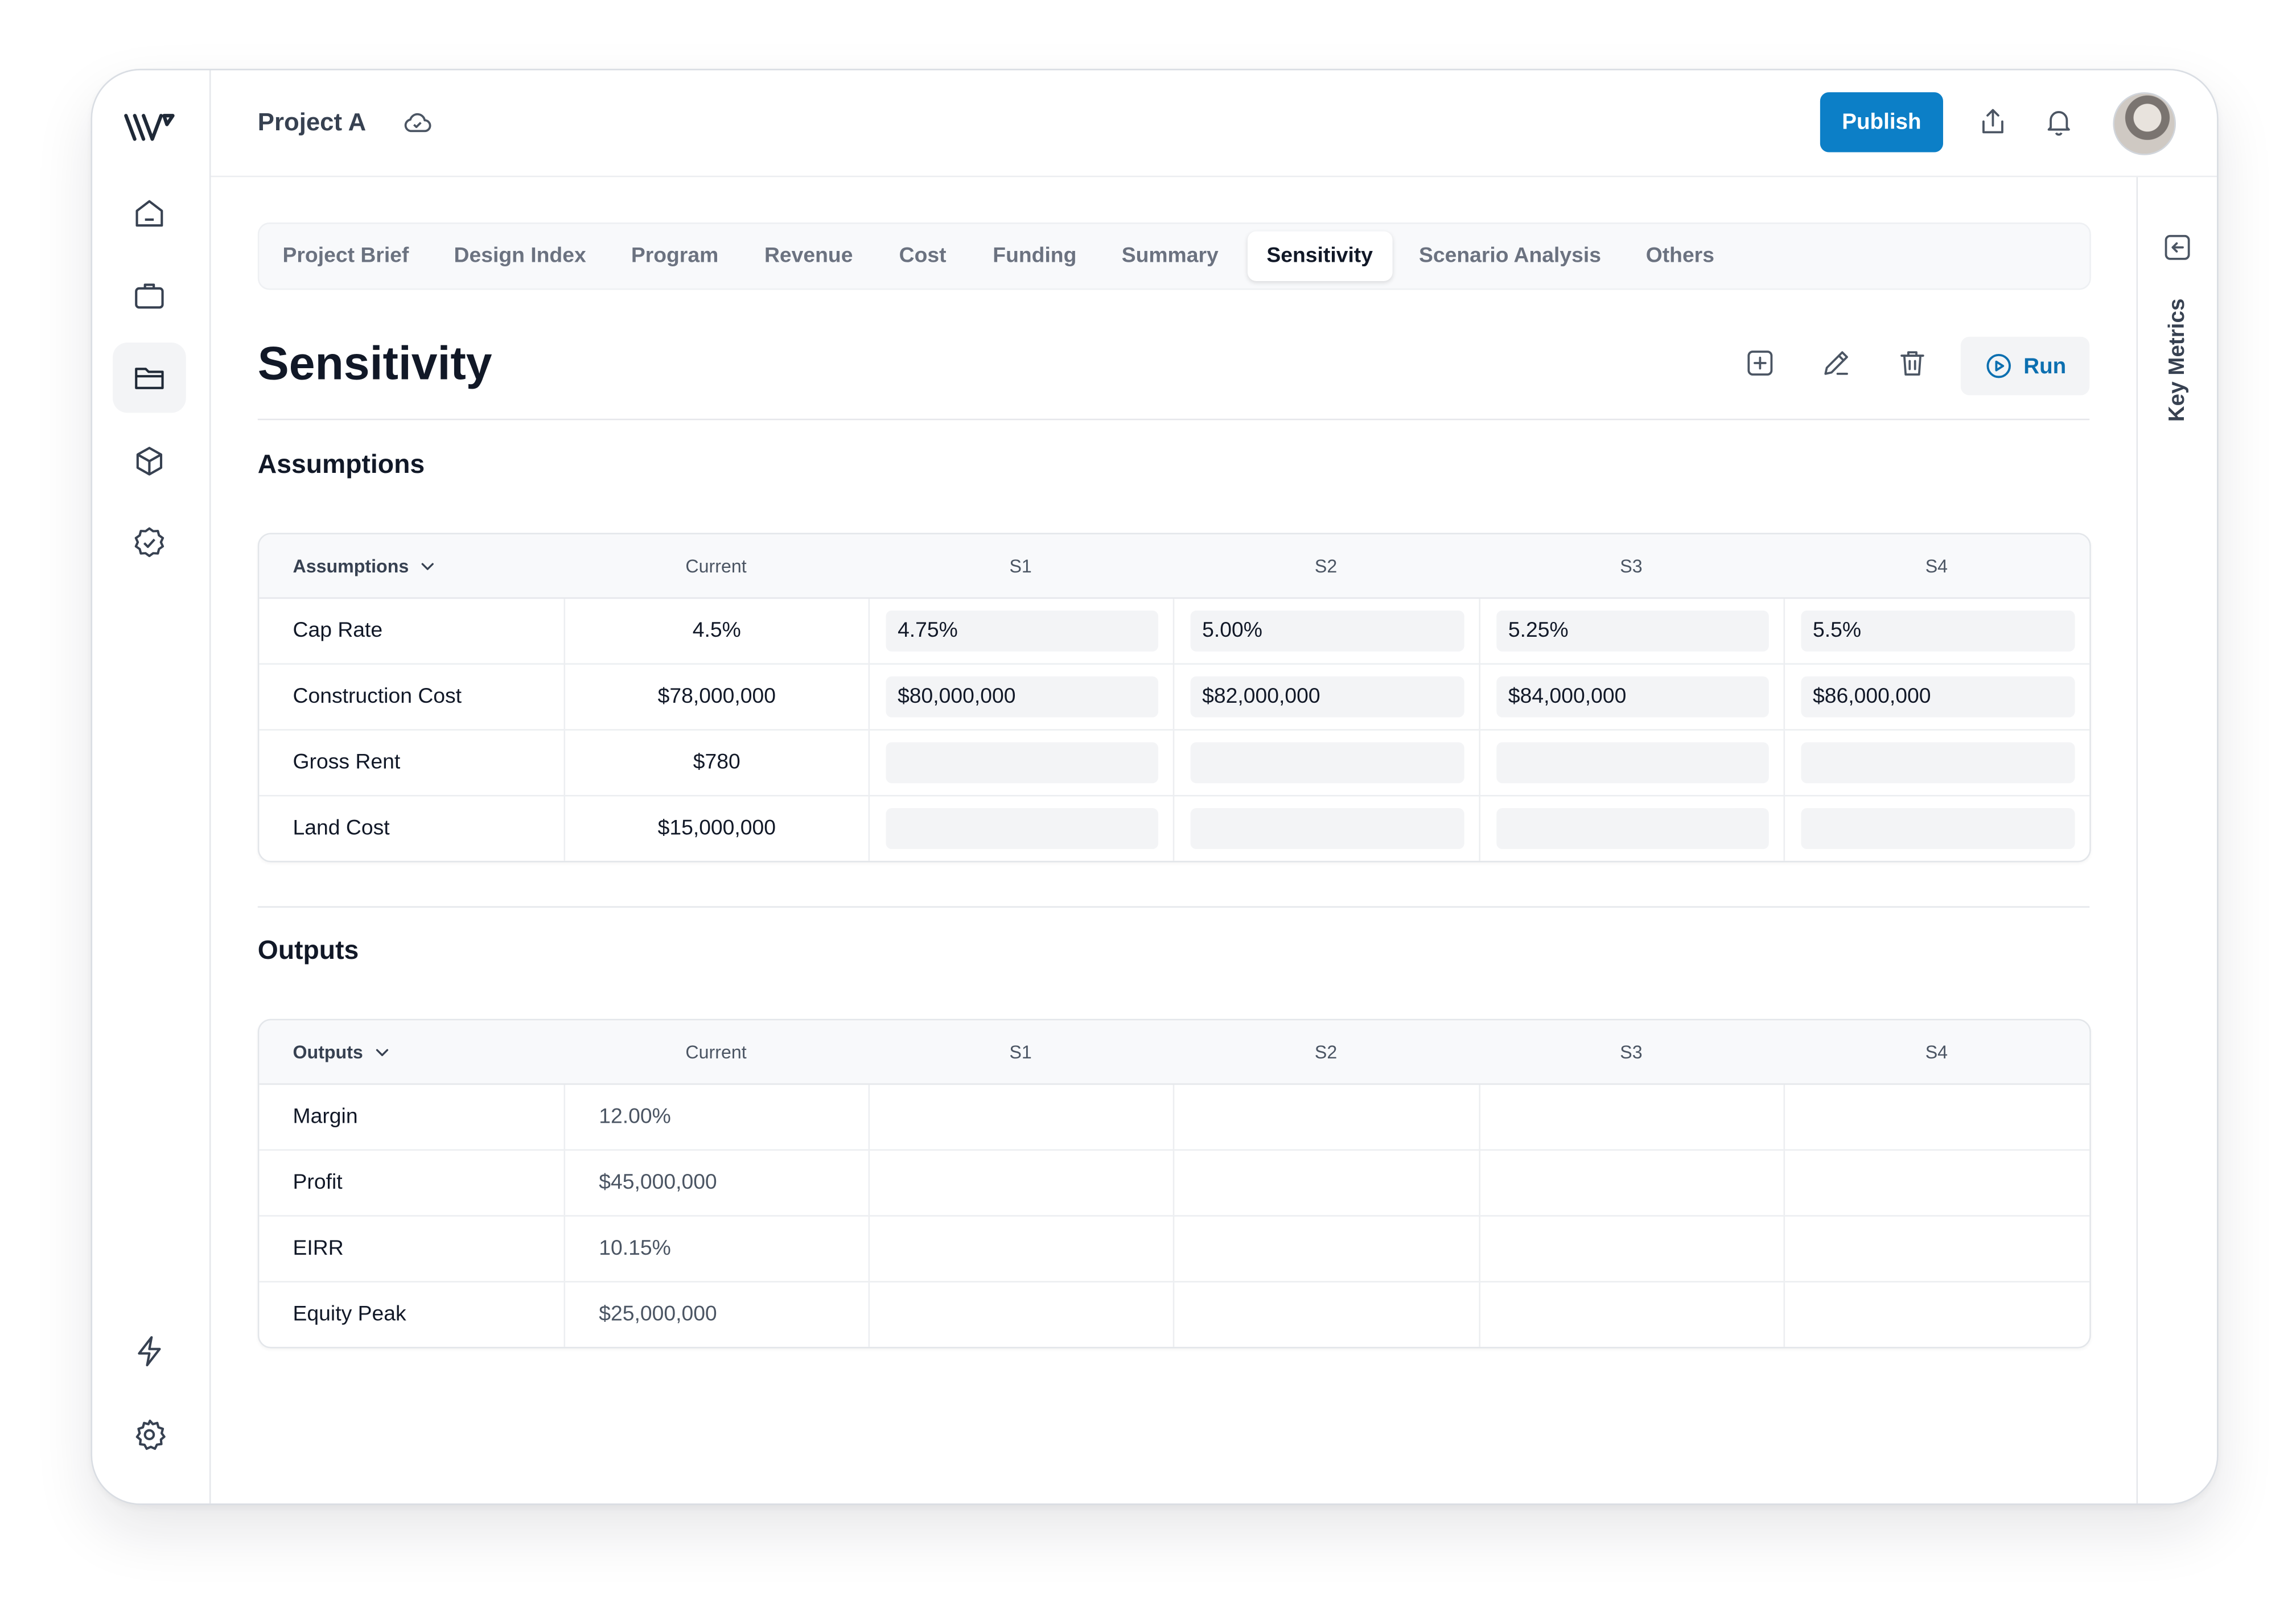 Image resolution: width=2296 pixels, height=1599 pixels. I want to click on chevron-down-icon, so click(428, 566).